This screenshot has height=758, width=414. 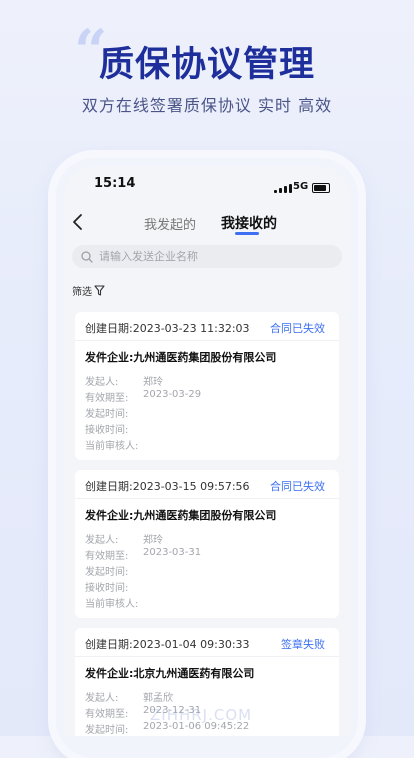 What do you see at coordinates (207, 105) in the screenshot?
I see `hero-subtitle: 双方在线签署质保协议 实时 高效` at bounding box center [207, 105].